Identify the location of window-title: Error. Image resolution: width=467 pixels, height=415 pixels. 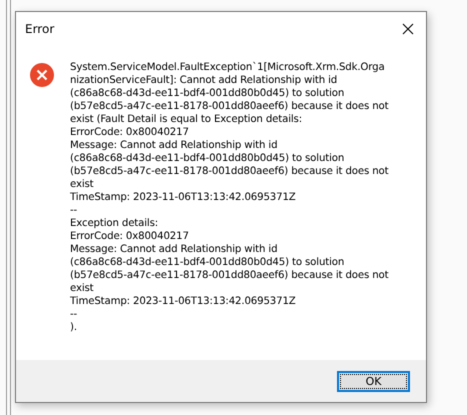
(39, 29).